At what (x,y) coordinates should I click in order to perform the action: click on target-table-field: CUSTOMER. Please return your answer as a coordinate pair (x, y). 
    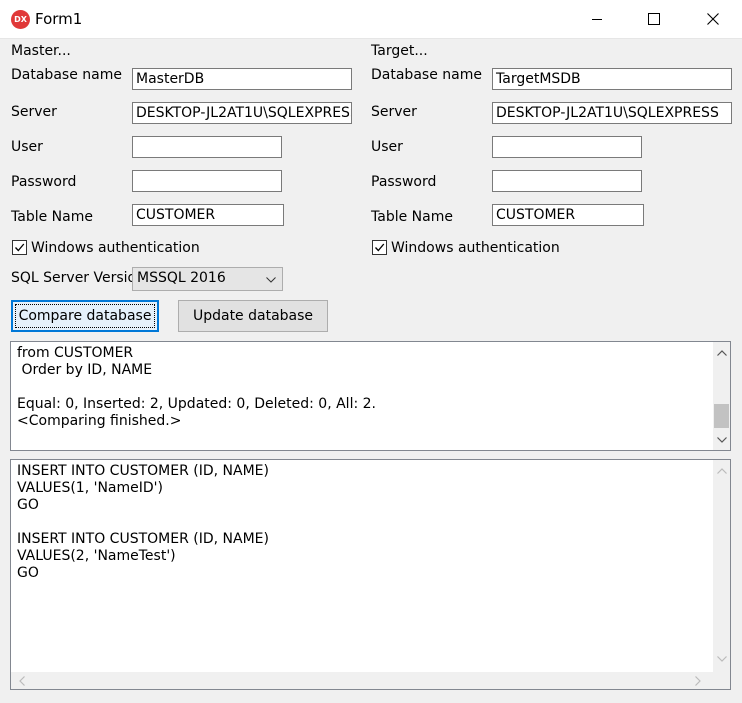
    Looking at the image, I should click on (568, 215).